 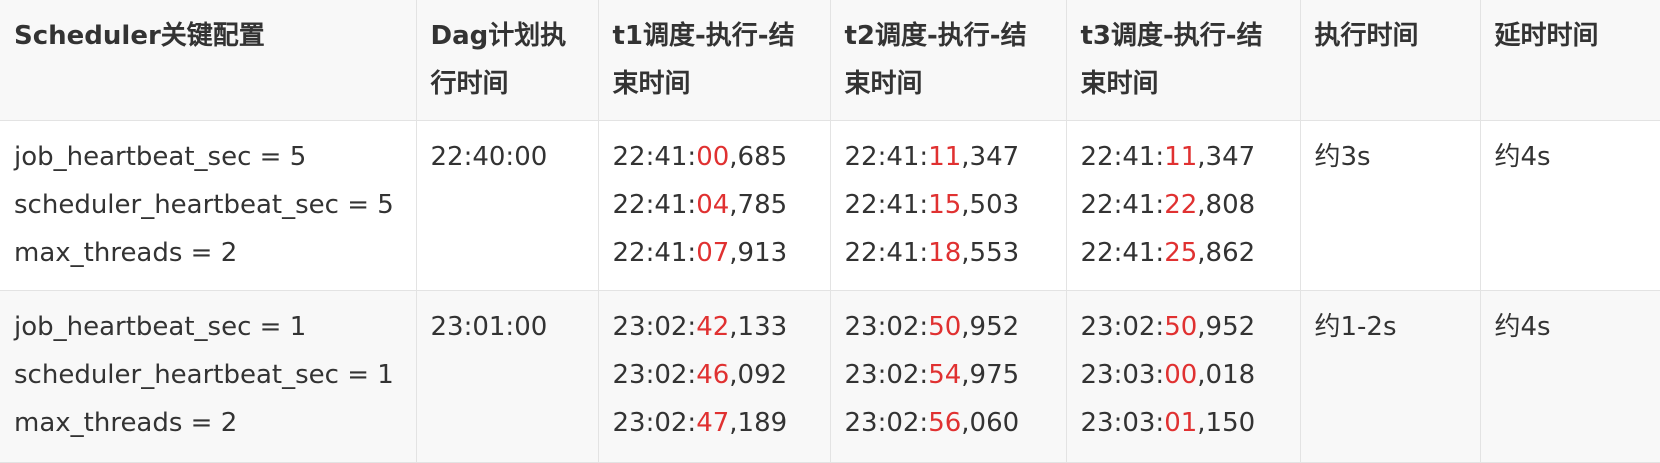 I want to click on time-line: 22:41:07,913, so click(x=714, y=253).